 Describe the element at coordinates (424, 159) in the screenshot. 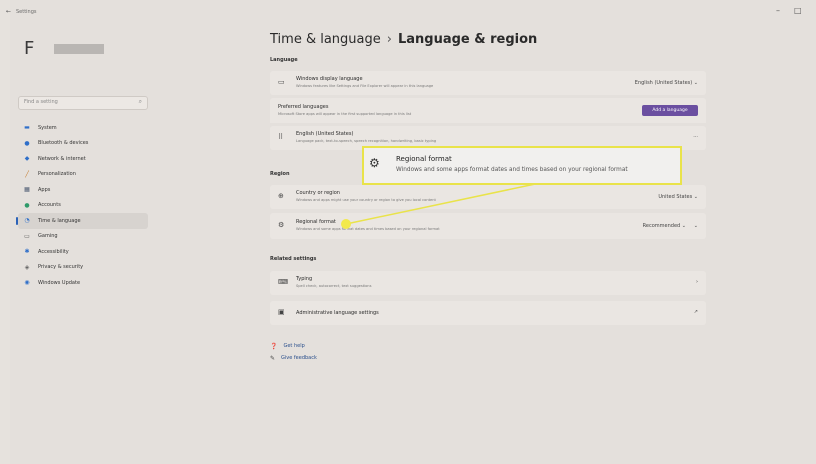

I see `callout-title: Regional format` at that location.